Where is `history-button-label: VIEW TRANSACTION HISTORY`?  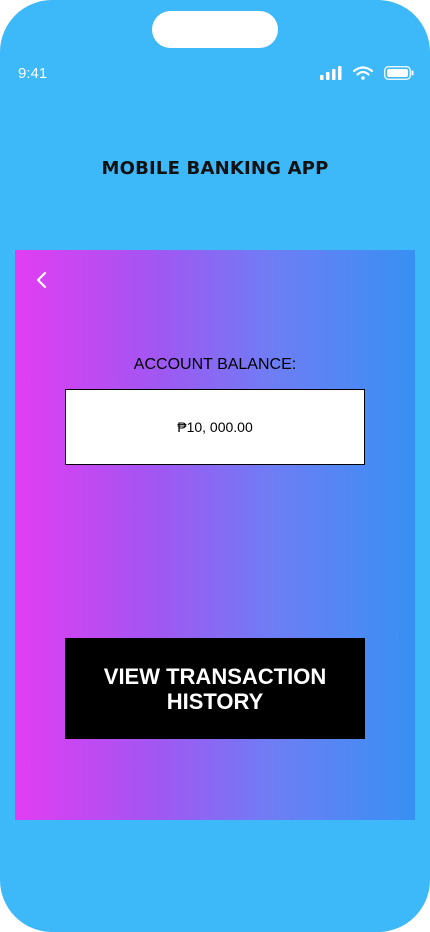 history-button-label: VIEW TRANSACTION HISTORY is located at coordinates (215, 688).